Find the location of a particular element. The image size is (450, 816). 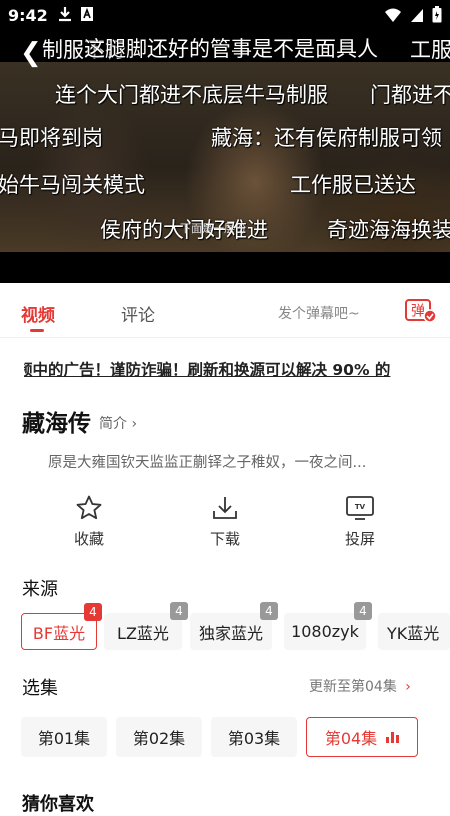

status-bar: 9:42 is located at coordinates (225, 15).